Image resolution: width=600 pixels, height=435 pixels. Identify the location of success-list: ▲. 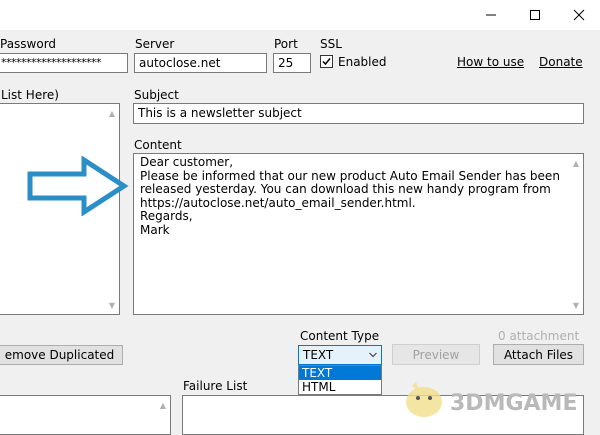
(85, 415).